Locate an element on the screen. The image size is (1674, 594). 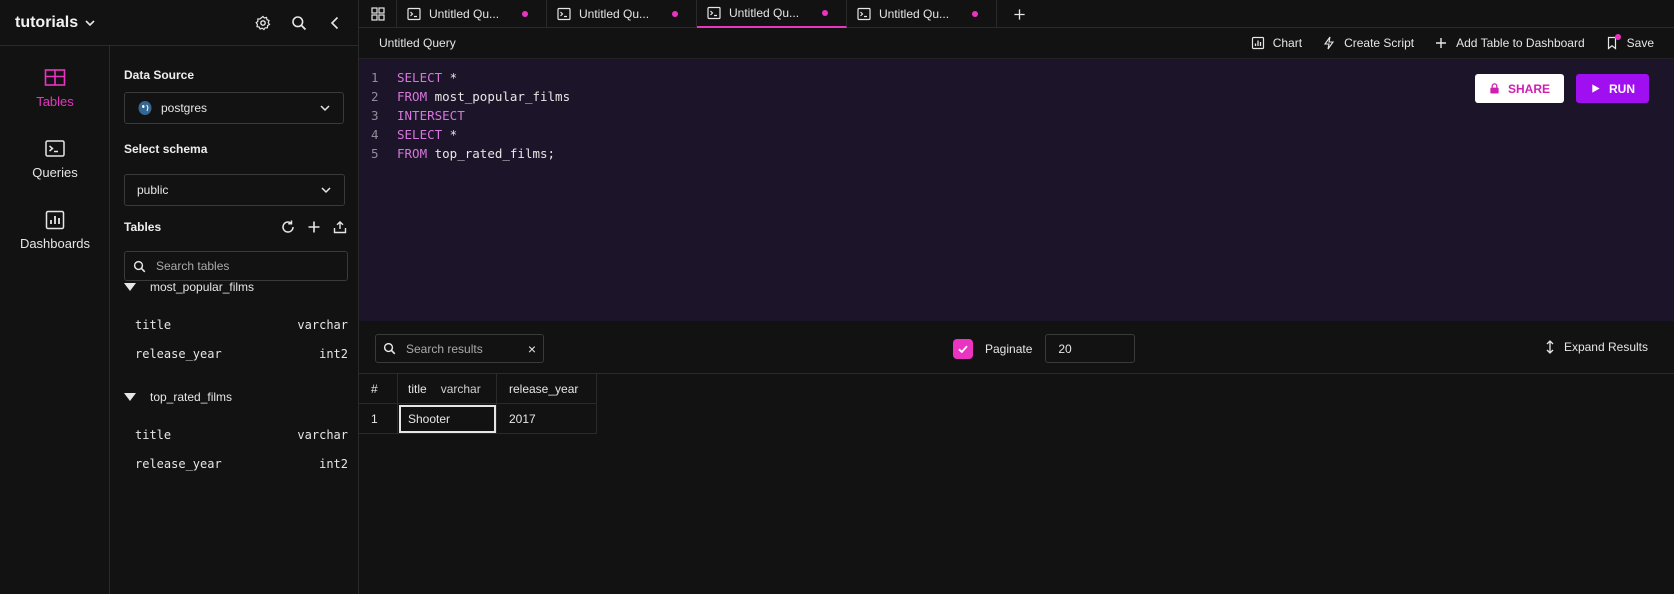
cell-release-year: 2017 is located at coordinates (547, 419).